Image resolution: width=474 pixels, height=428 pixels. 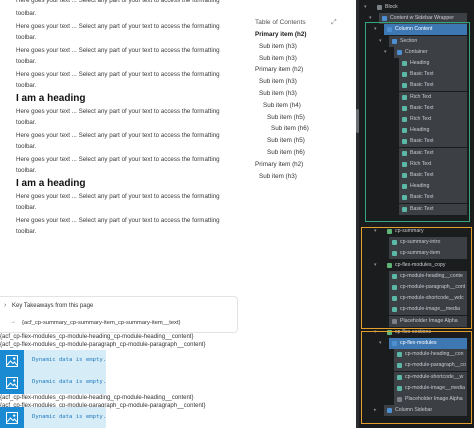 What do you see at coordinates (416, 254) in the screenshot?
I see `navigator-item: cp-summary-item` at bounding box center [416, 254].